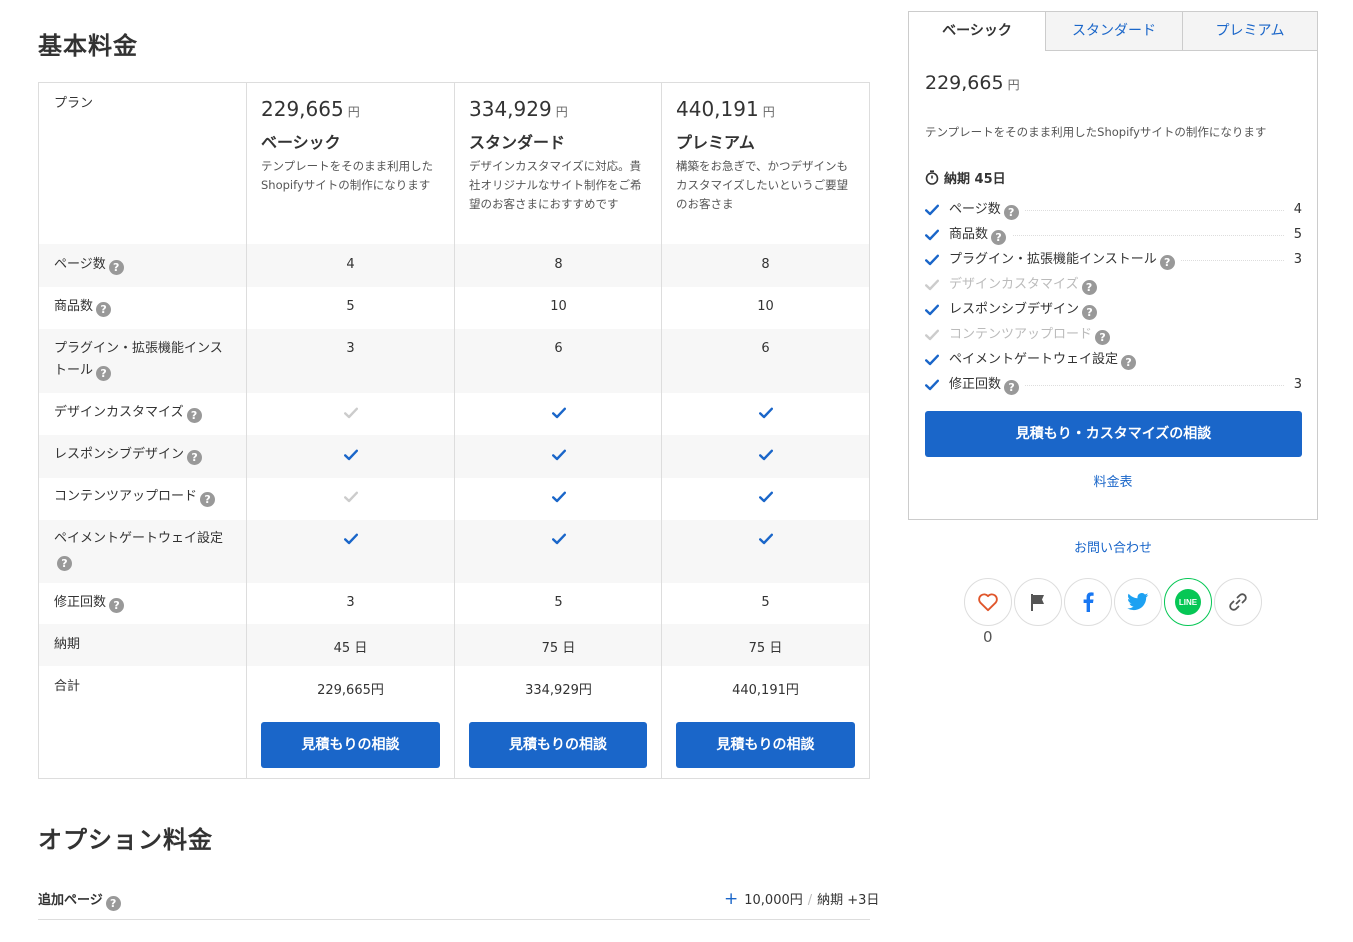 The height and width of the screenshot is (942, 1353). What do you see at coordinates (988, 602) in the screenshot?
I see `like-button` at bounding box center [988, 602].